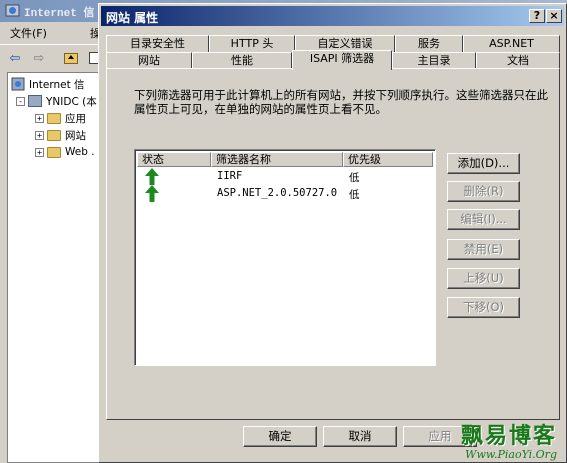 The width and height of the screenshot is (567, 463). I want to click on tree-item-iis-root: Internet 信, so click(48, 84).